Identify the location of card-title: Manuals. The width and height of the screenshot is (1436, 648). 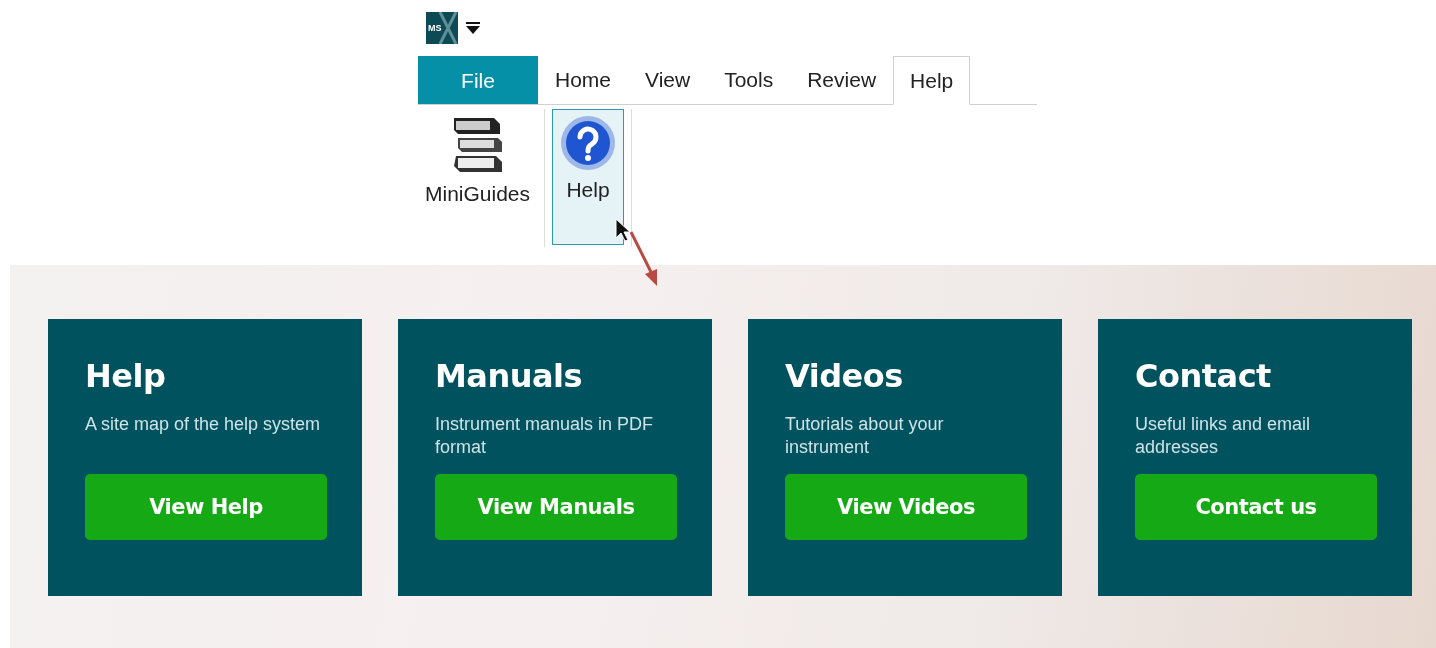
(509, 376).